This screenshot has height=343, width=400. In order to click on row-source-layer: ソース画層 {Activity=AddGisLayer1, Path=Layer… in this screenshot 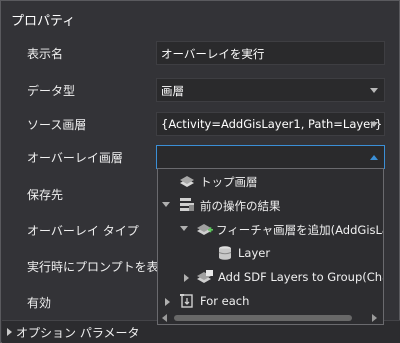, I will do `click(200, 124)`.